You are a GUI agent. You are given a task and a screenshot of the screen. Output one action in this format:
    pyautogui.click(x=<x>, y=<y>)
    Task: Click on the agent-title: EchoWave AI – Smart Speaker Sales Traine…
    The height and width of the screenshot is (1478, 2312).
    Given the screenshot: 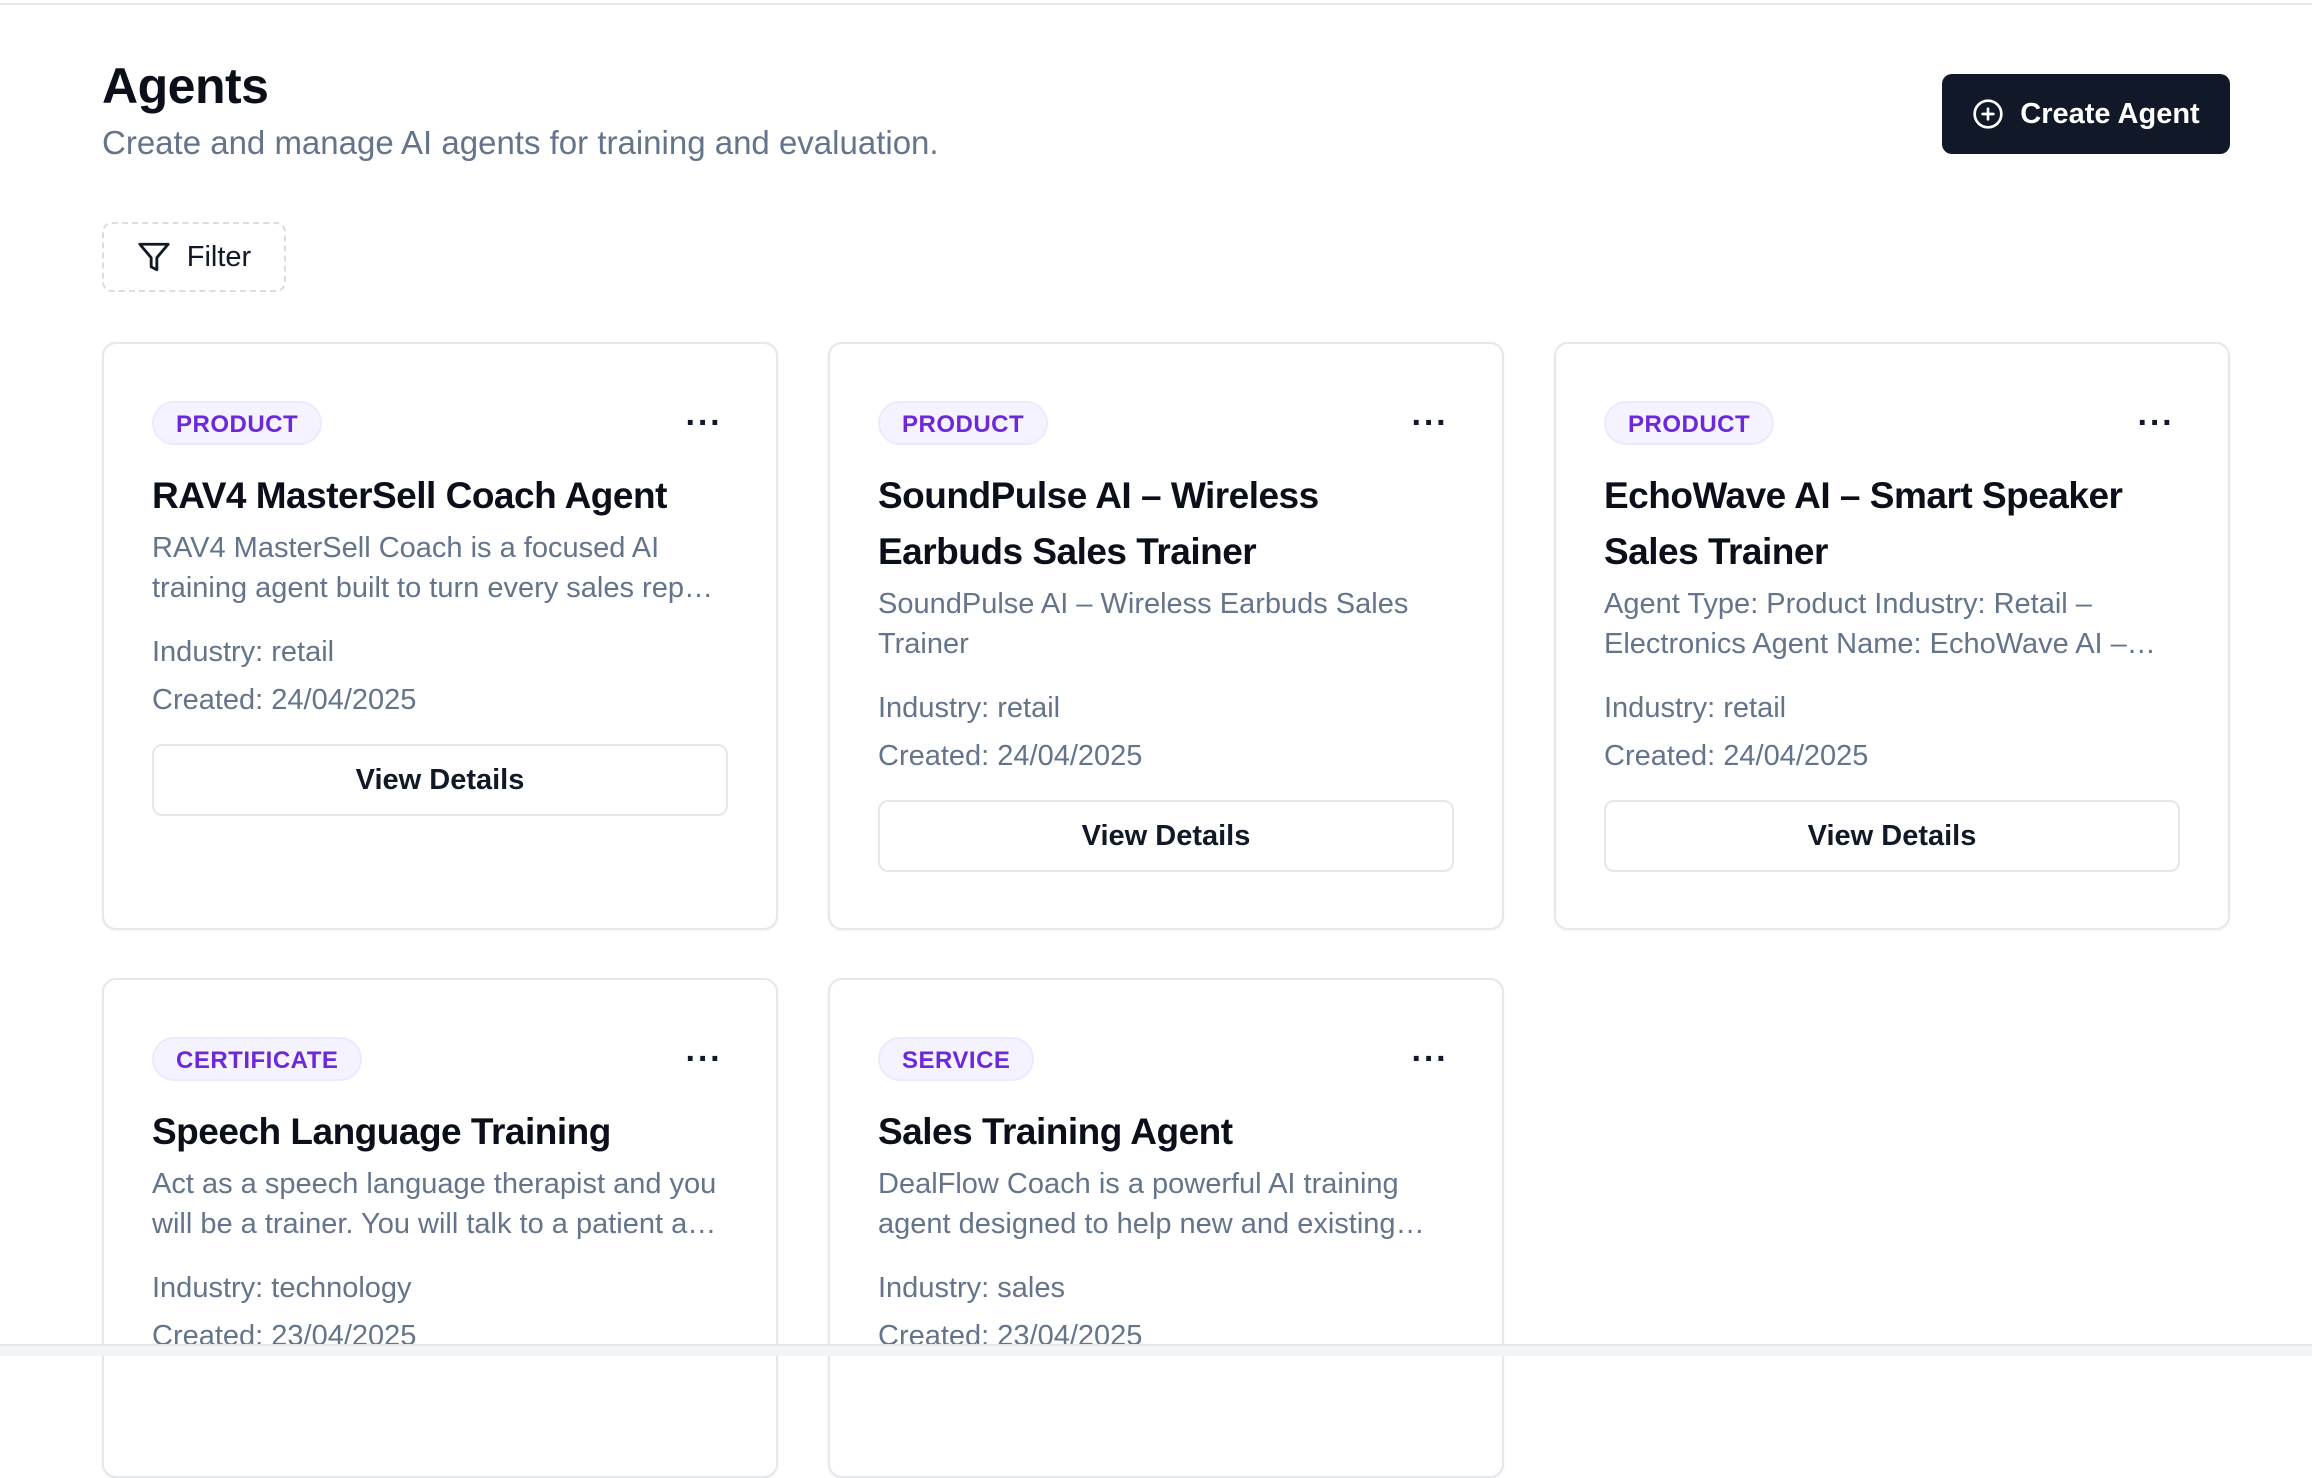 What is the action you would take?
    pyautogui.click(x=1863, y=523)
    